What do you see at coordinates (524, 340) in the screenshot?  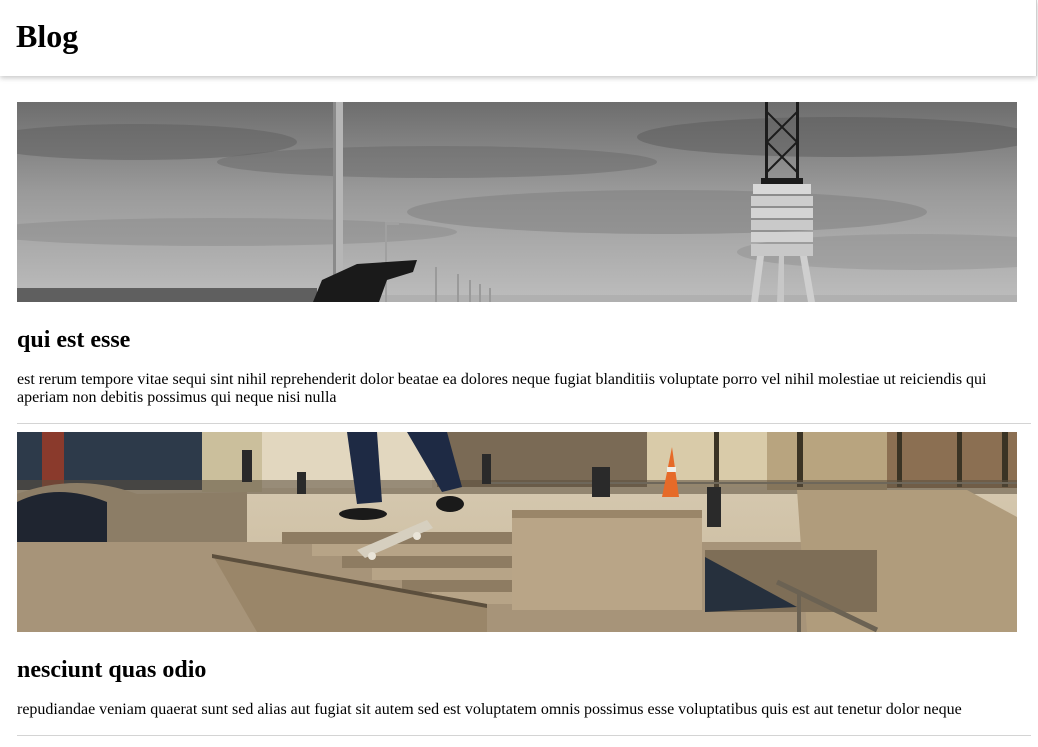 I see `post-title: qui est esse` at bounding box center [524, 340].